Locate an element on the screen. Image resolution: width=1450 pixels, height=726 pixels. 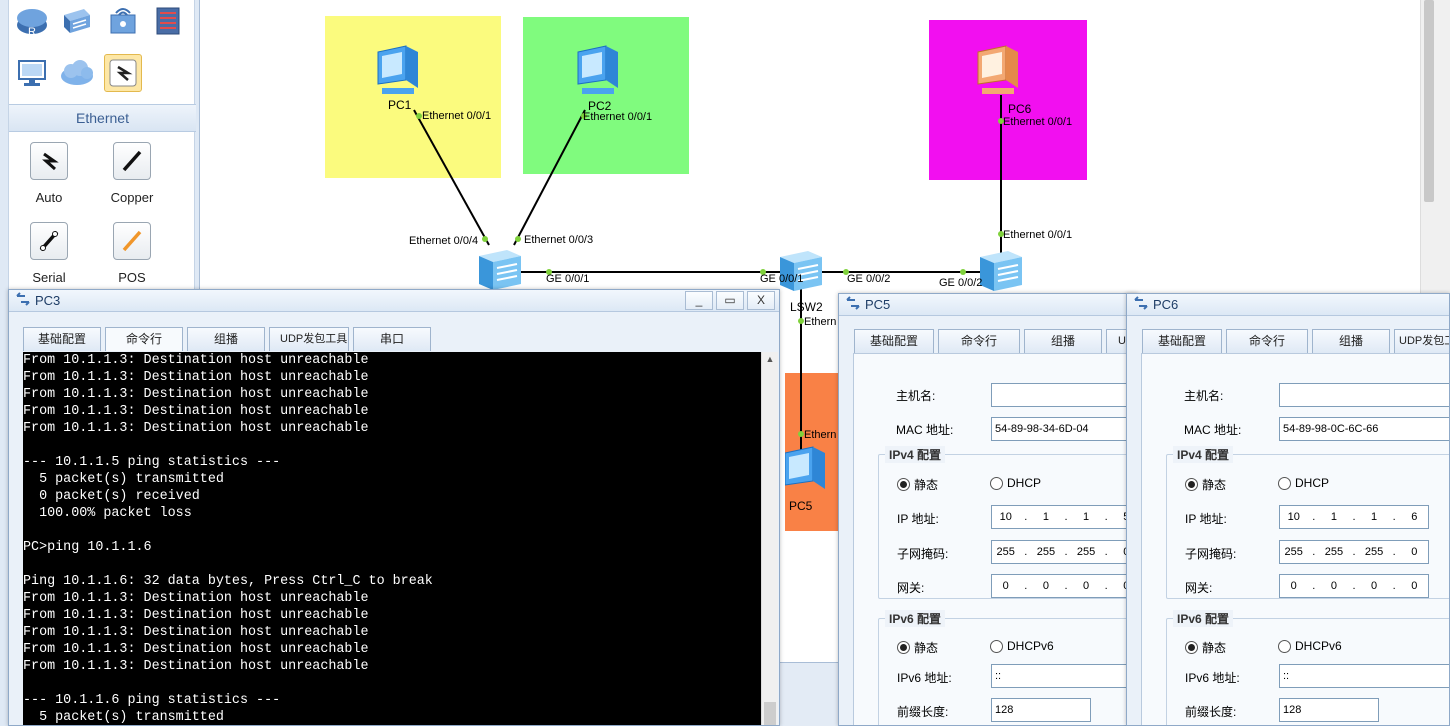
terminal-line: --- 10.1.1.5 ping statistics --- is located at coordinates (152, 462).